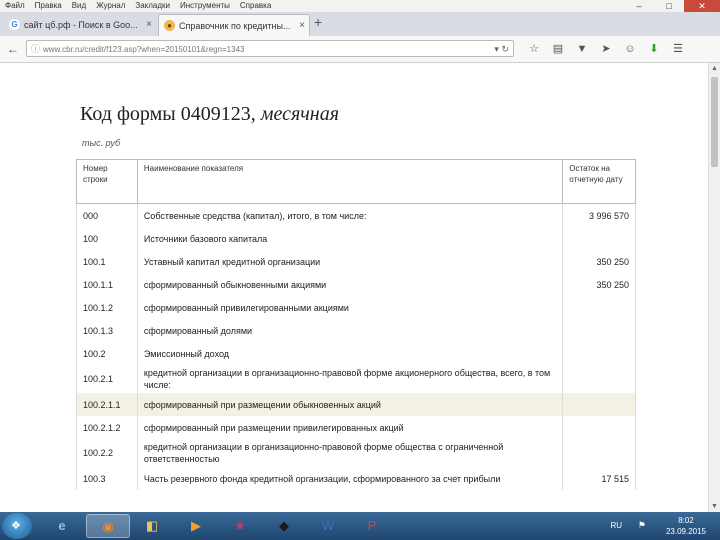 The image size is (720, 540). What do you see at coordinates (686, 526) in the screenshot?
I see `clock: 8:02 23.09.2015` at bounding box center [686, 526].